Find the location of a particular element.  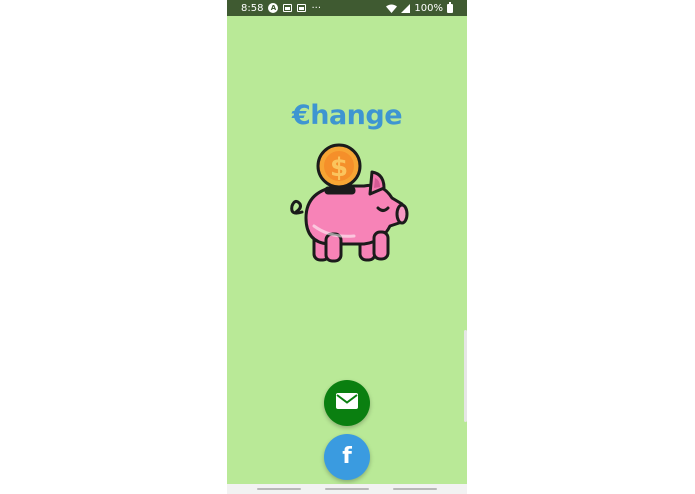

status-bar: 8:58 A ··· 100% is located at coordinates (347, 8).